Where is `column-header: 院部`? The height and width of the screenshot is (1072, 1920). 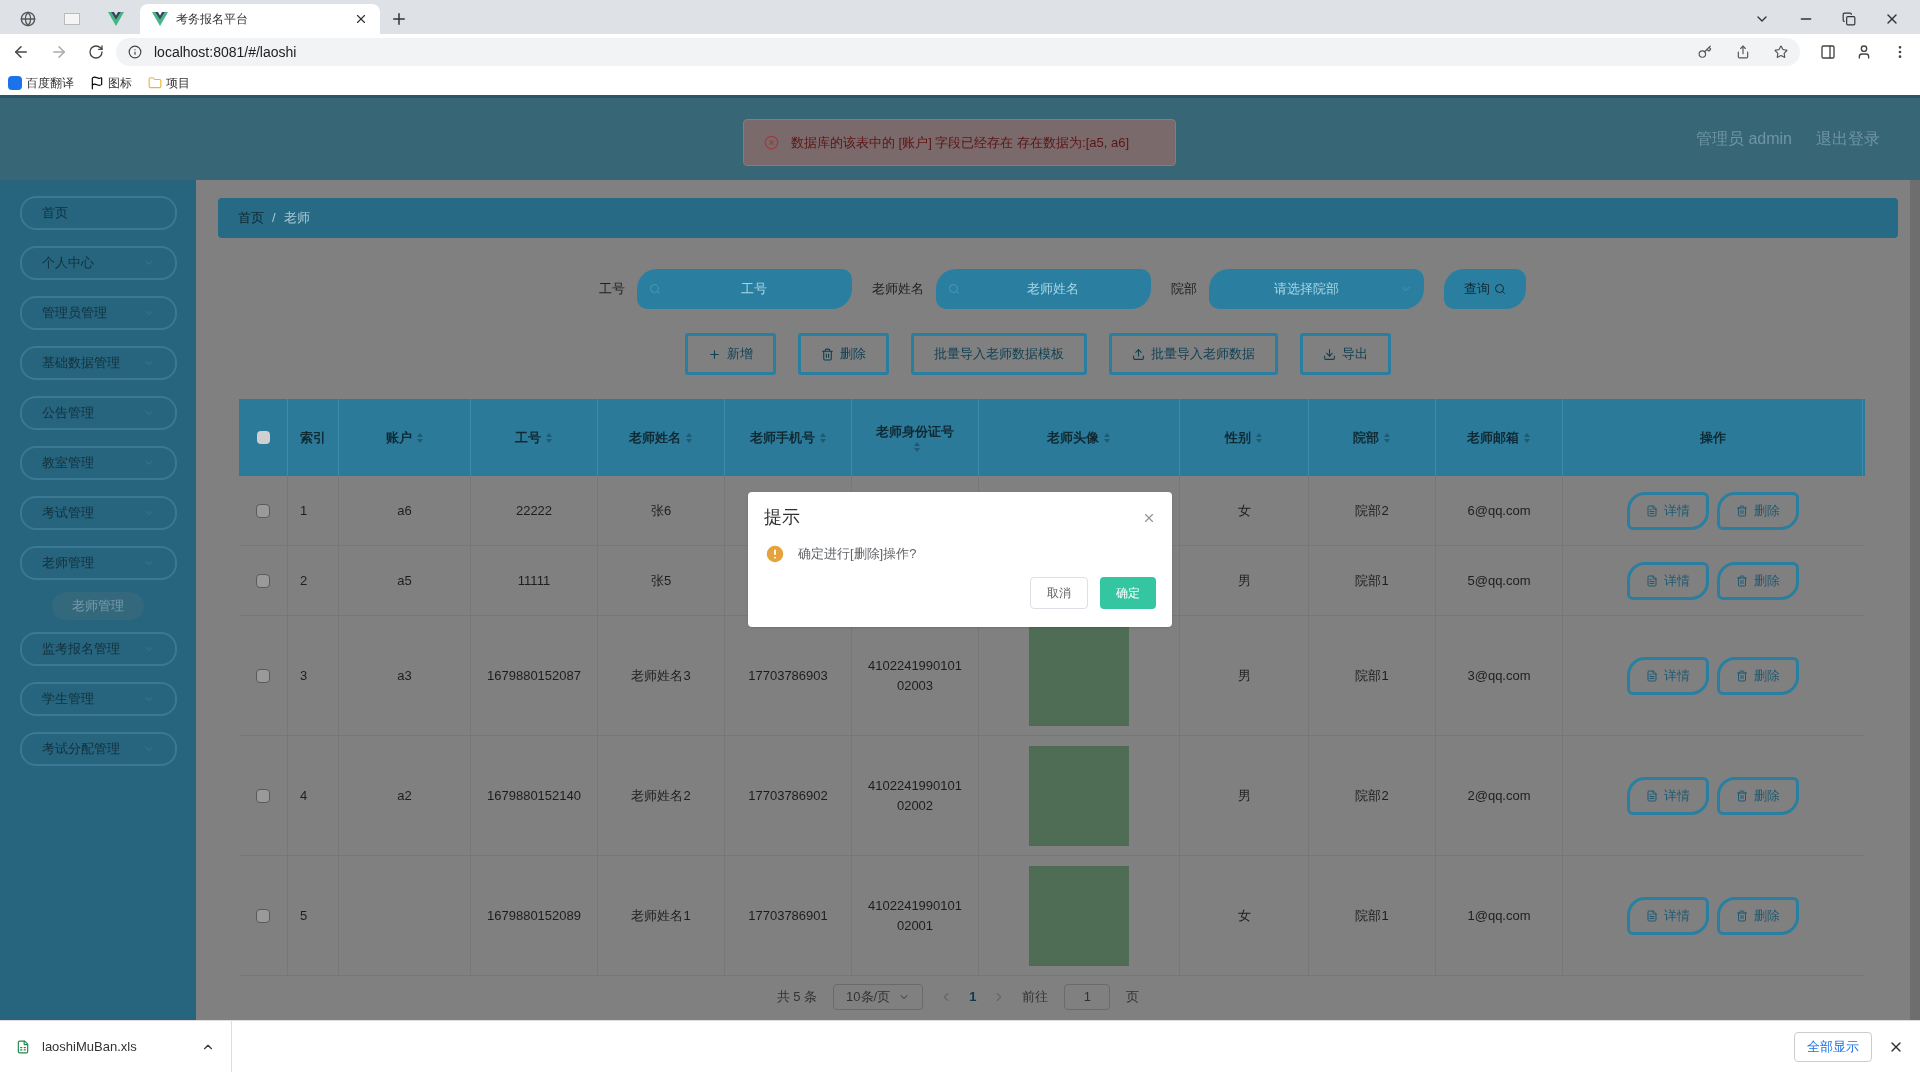
column-header: 院部 is located at coordinates (1372, 437).